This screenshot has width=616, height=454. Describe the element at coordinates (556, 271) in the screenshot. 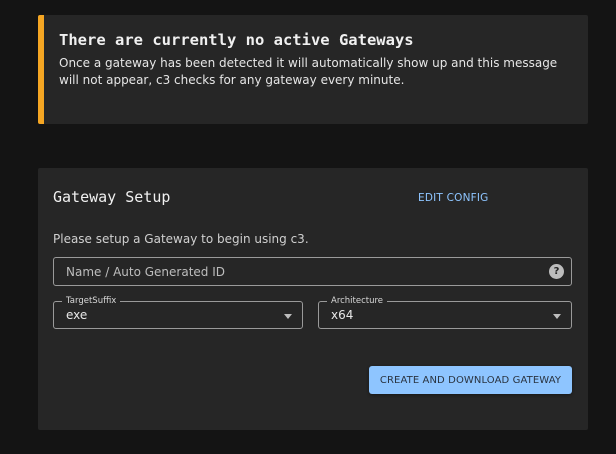

I see `help-circle-icon: ?` at that location.